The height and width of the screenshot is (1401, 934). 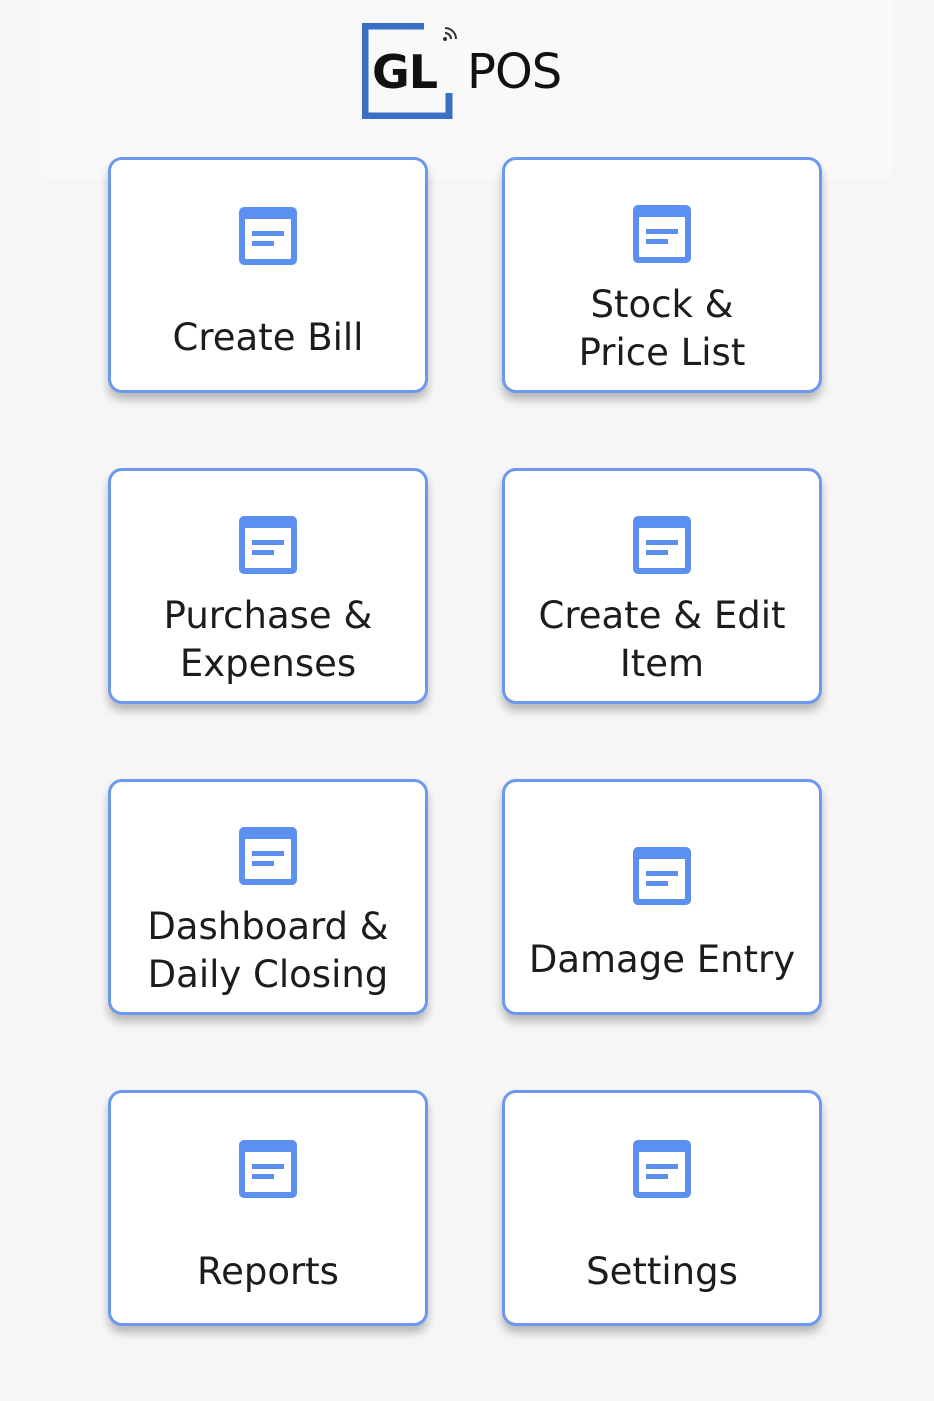 I want to click on dashboard-daily-closing-button: Dashboard & Daily Closing, so click(x=268, y=897).